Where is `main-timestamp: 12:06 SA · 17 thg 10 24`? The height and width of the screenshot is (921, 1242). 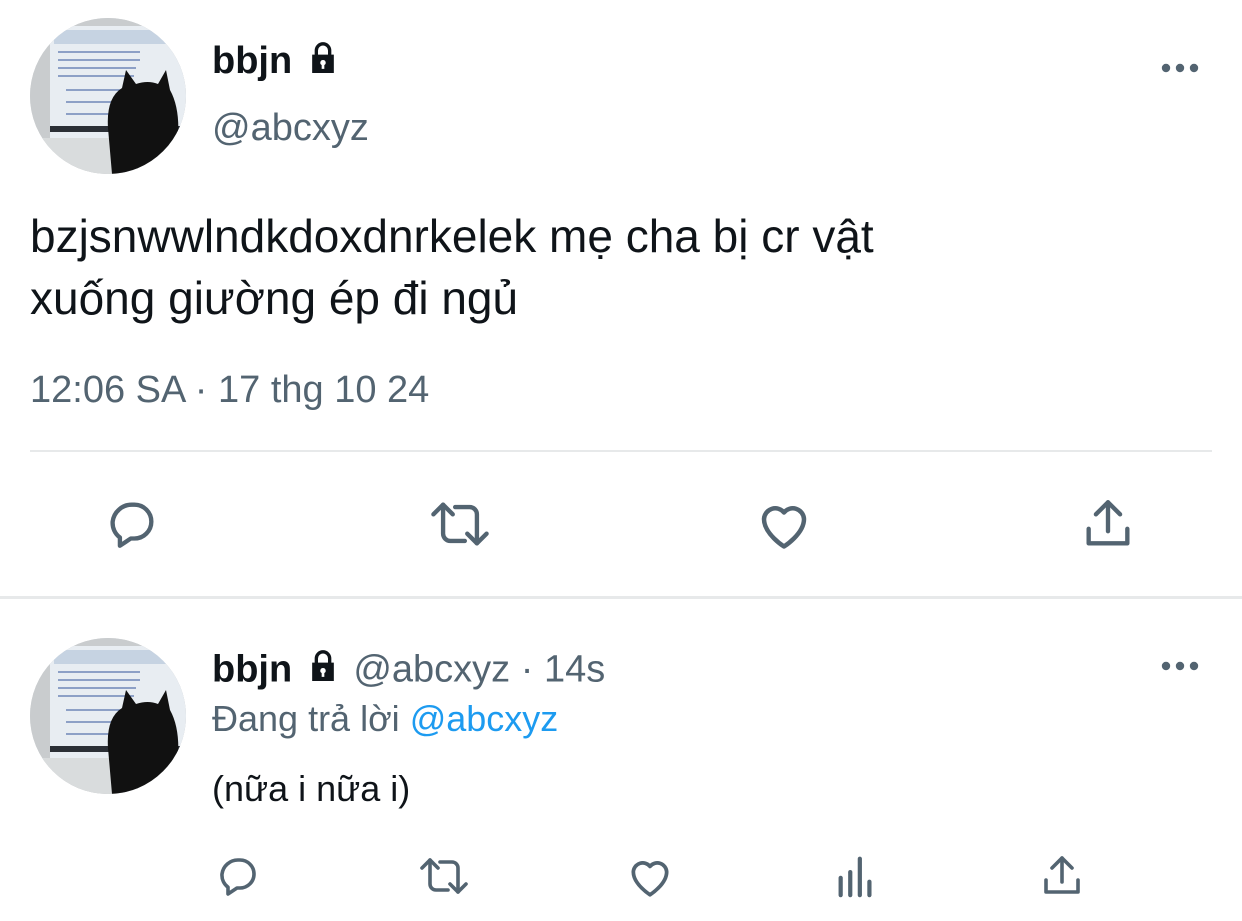
main-timestamp: 12:06 SA · 17 thg 10 24 is located at coordinates (229, 390).